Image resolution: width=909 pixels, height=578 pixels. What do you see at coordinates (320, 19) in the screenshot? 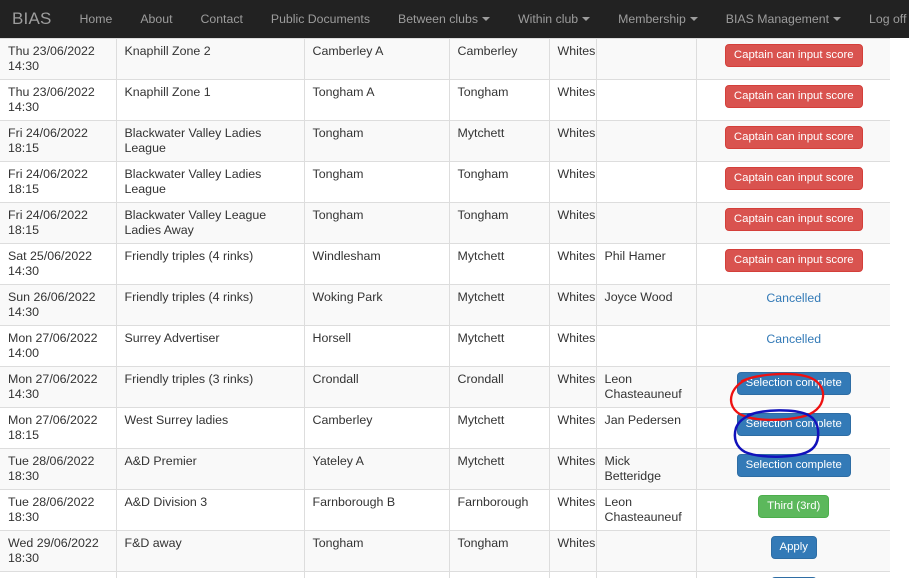
I see `nav-link-public-documents: Public Documents` at bounding box center [320, 19].